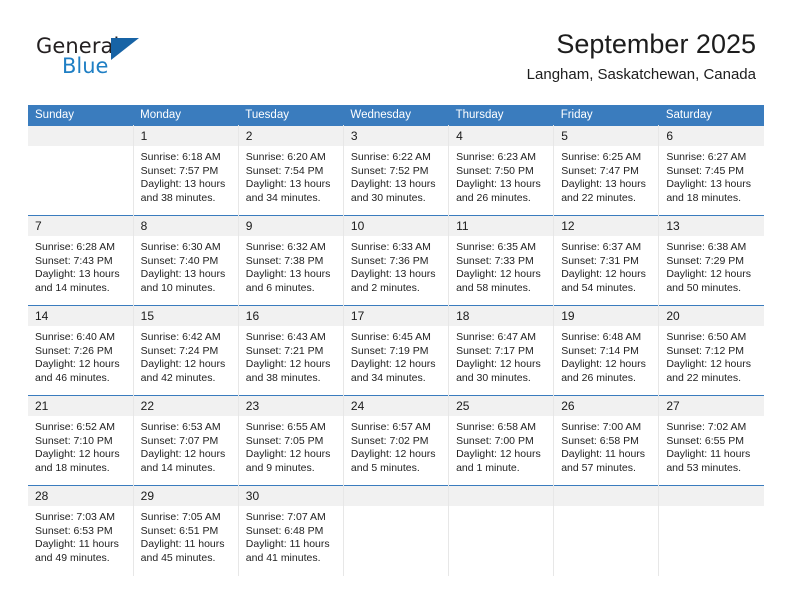 This screenshot has height=612, width=792. I want to click on general-blue-logo: General Blue, so click(126, 60).